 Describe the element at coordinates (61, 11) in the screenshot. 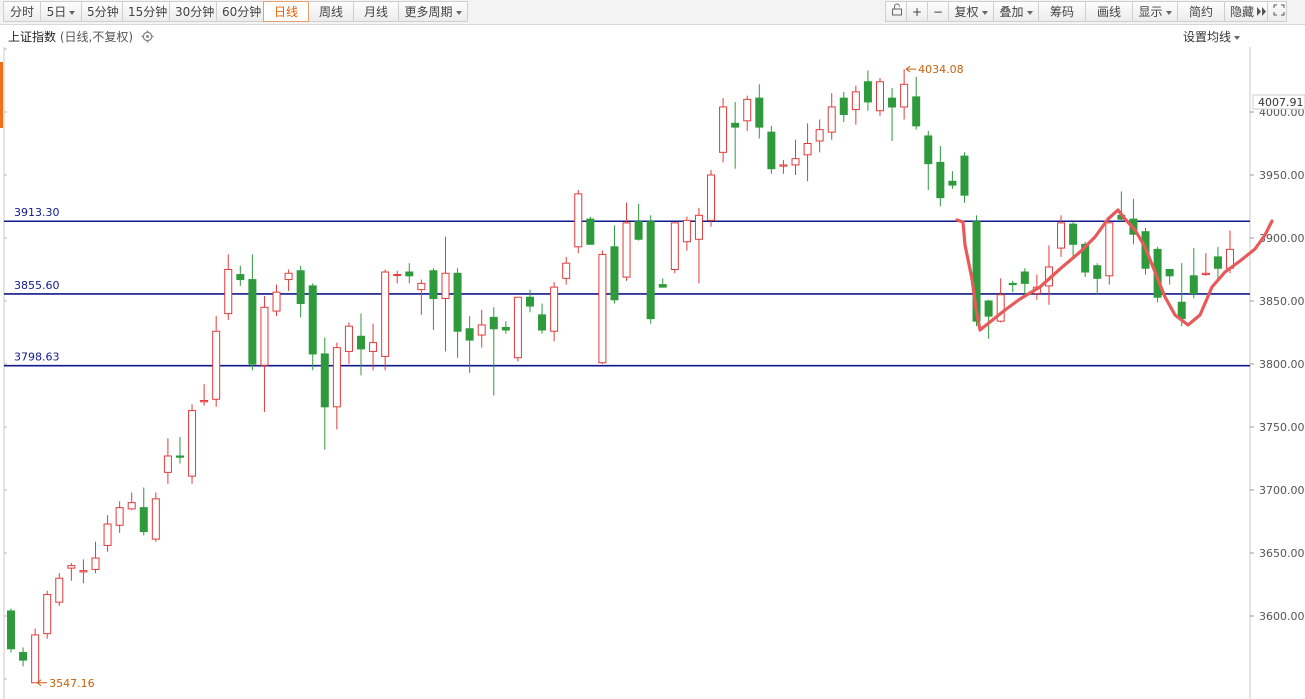

I see `period-1-button: 5日` at that location.